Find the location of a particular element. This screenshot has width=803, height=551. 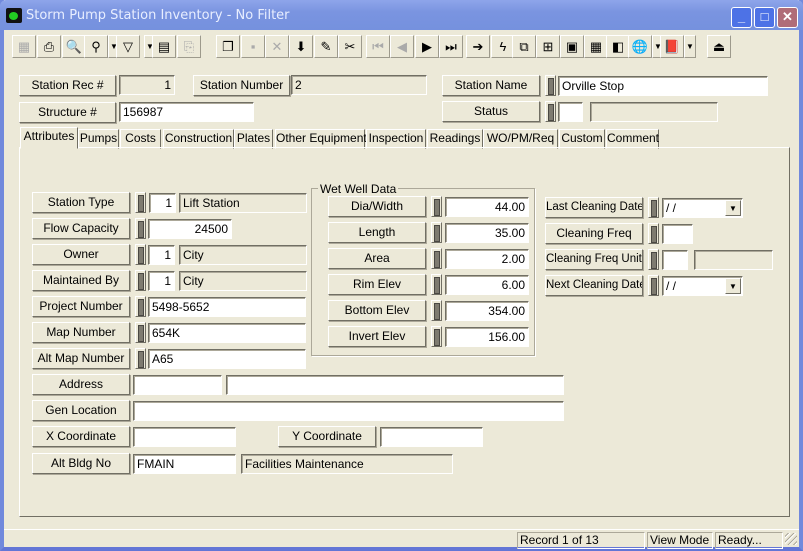

owner-code-input: 1 is located at coordinates (161, 255).